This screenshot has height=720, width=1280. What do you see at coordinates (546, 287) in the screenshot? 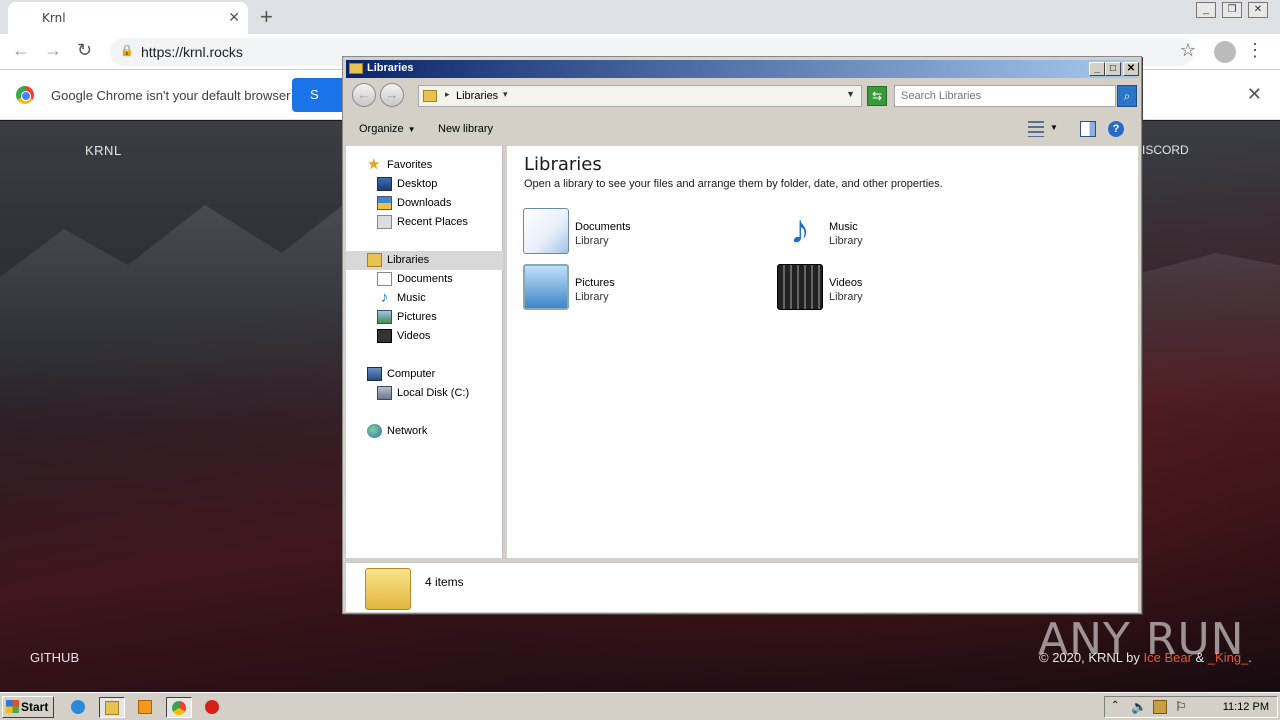
I see `pictures-library-icon` at bounding box center [546, 287].